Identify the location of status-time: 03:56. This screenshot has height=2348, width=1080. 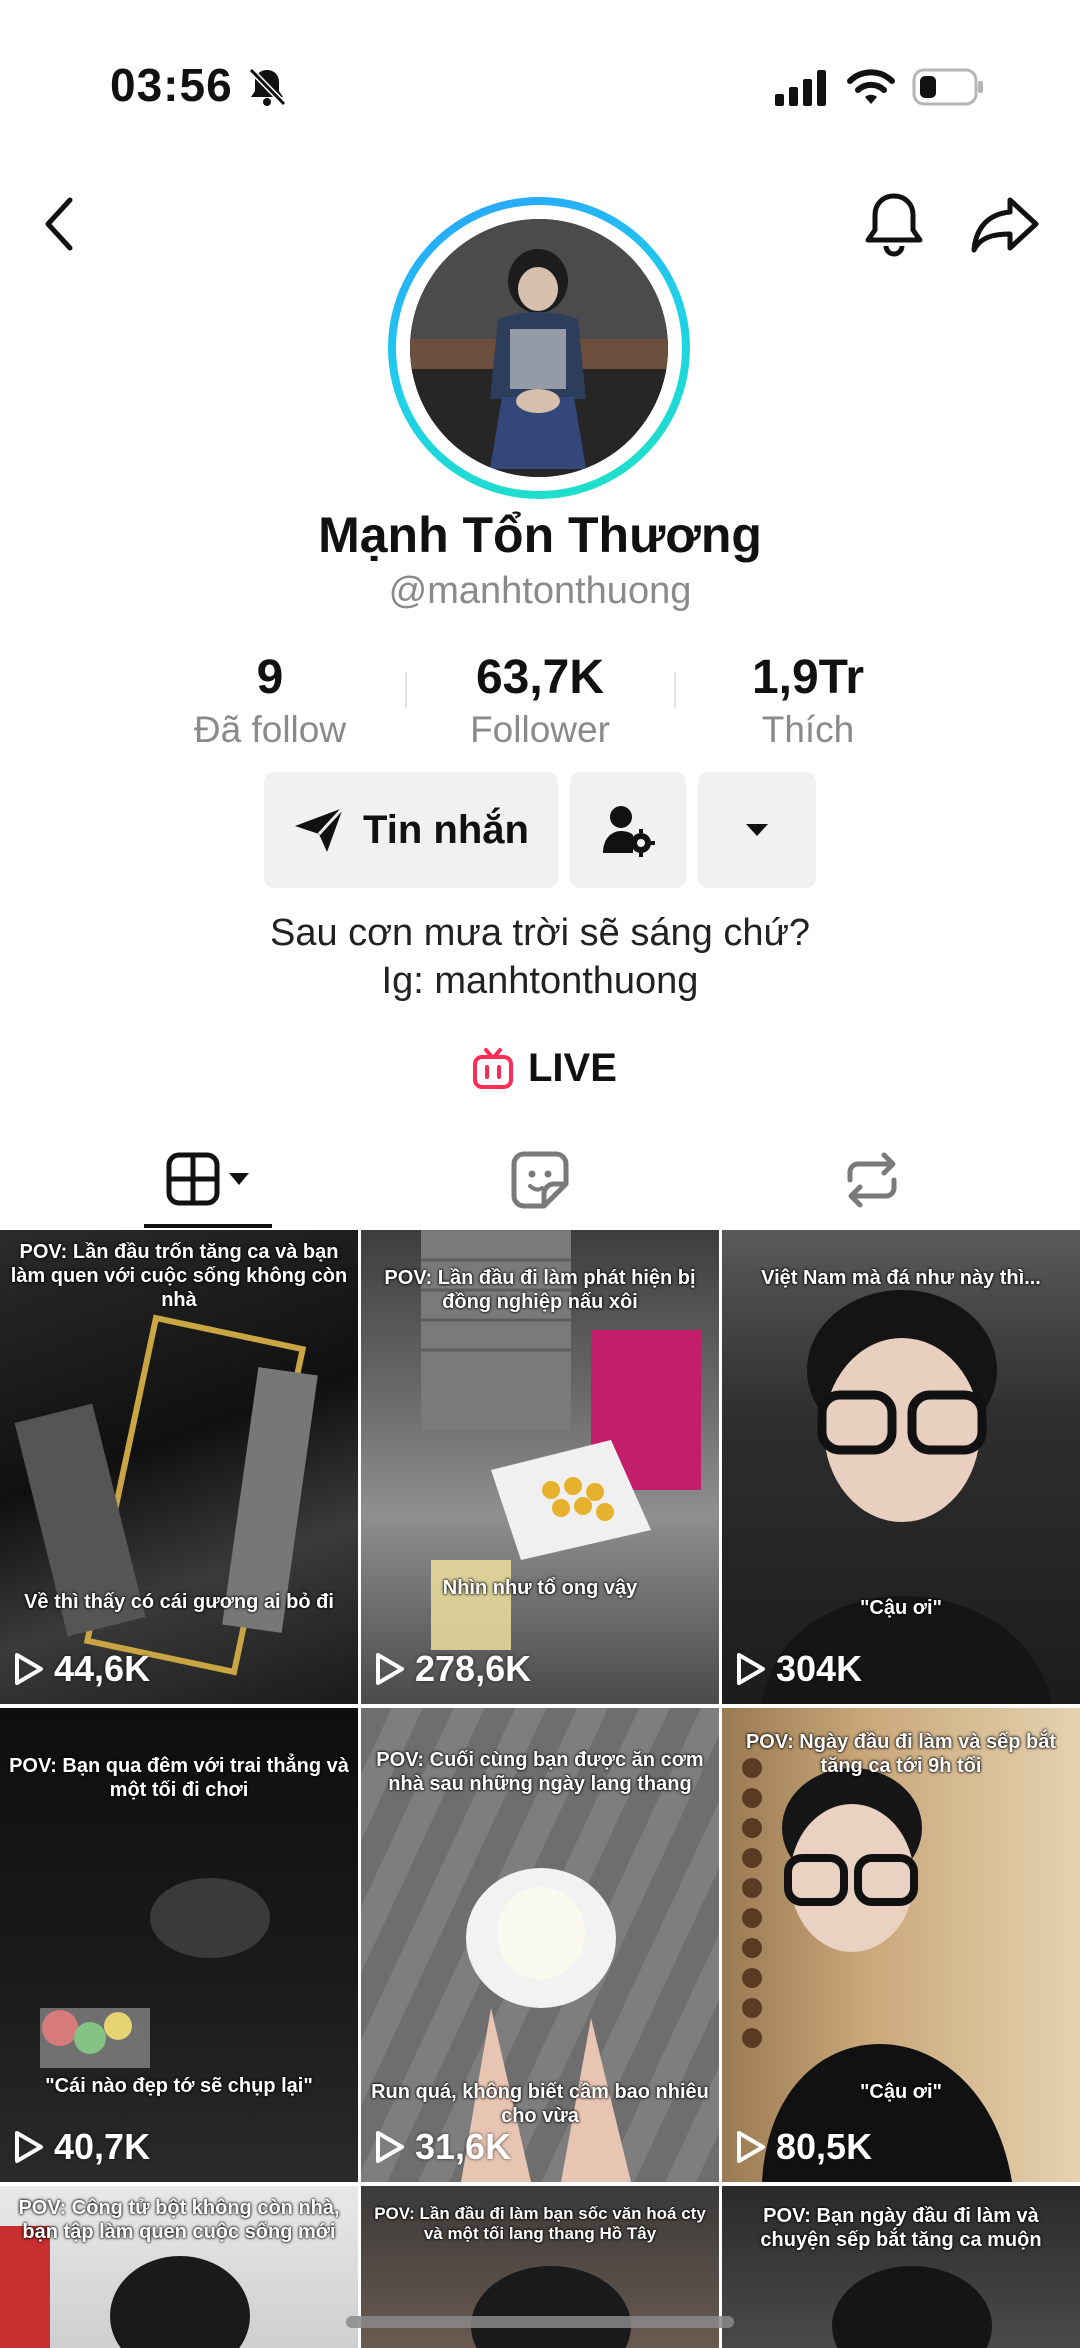
(171, 85).